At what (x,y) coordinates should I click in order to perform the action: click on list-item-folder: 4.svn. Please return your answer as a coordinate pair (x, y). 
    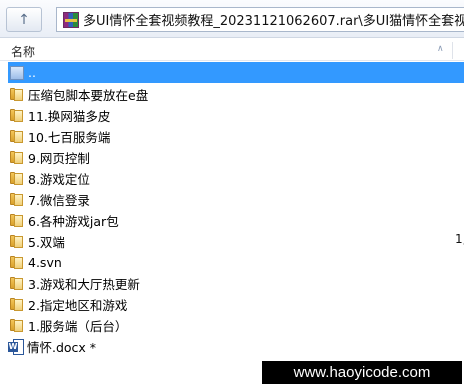
    Looking at the image, I should click on (35, 262).